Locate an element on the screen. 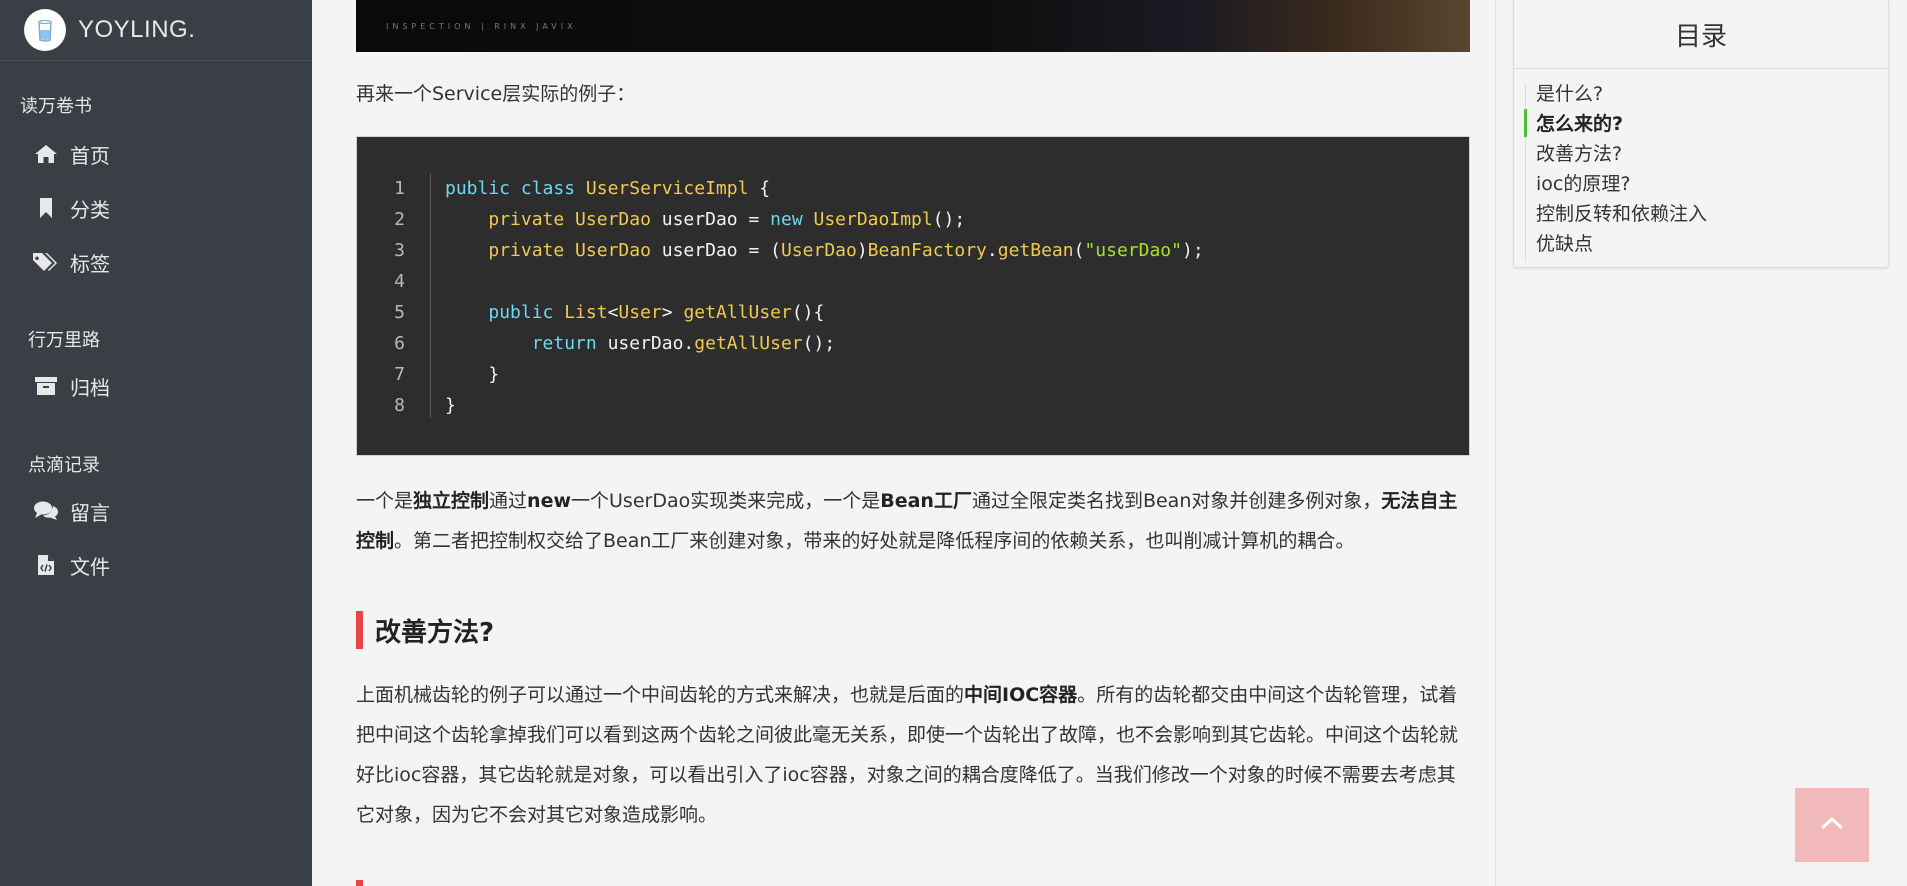 The height and width of the screenshot is (886, 1907). toc-title: 目录 is located at coordinates (1701, 34).